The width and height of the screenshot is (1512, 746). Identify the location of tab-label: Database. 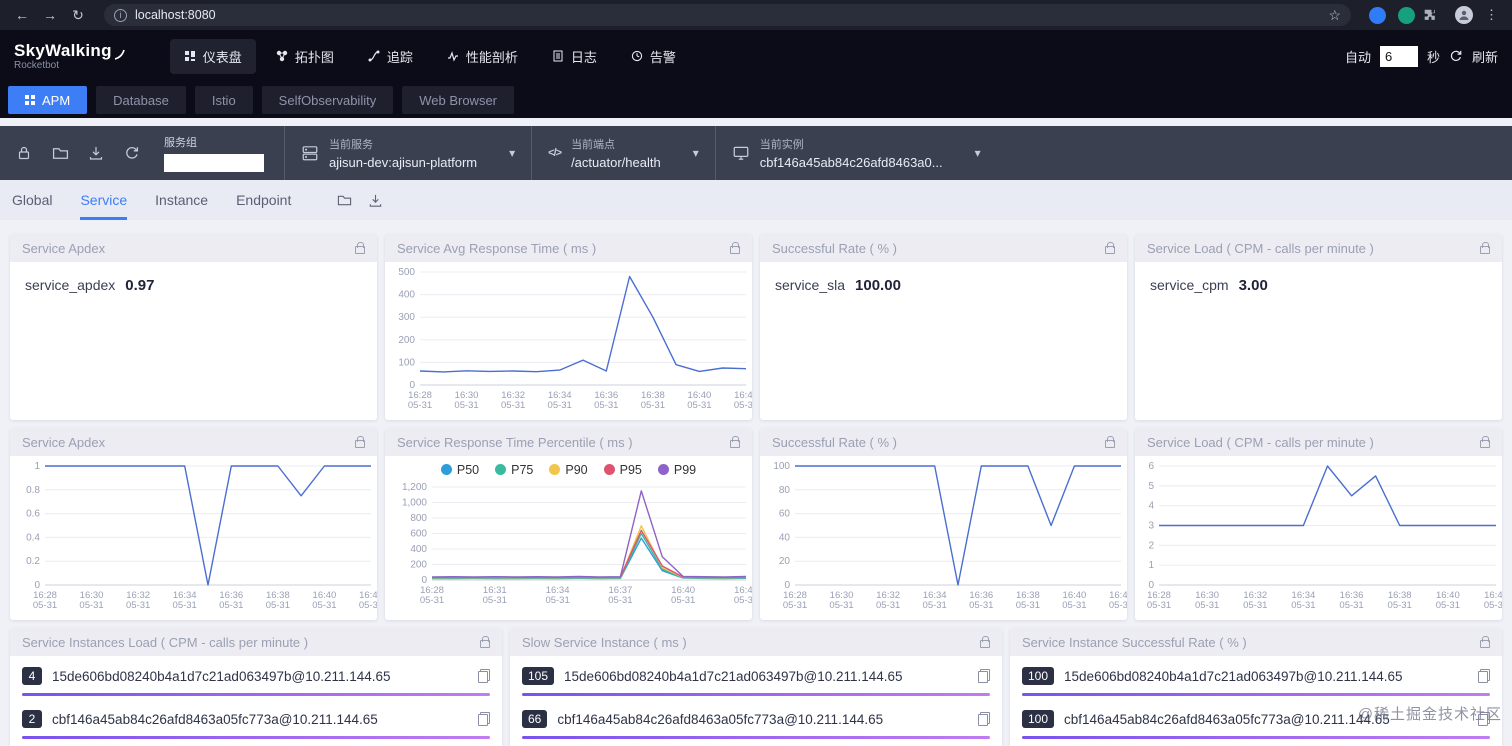
(141, 100).